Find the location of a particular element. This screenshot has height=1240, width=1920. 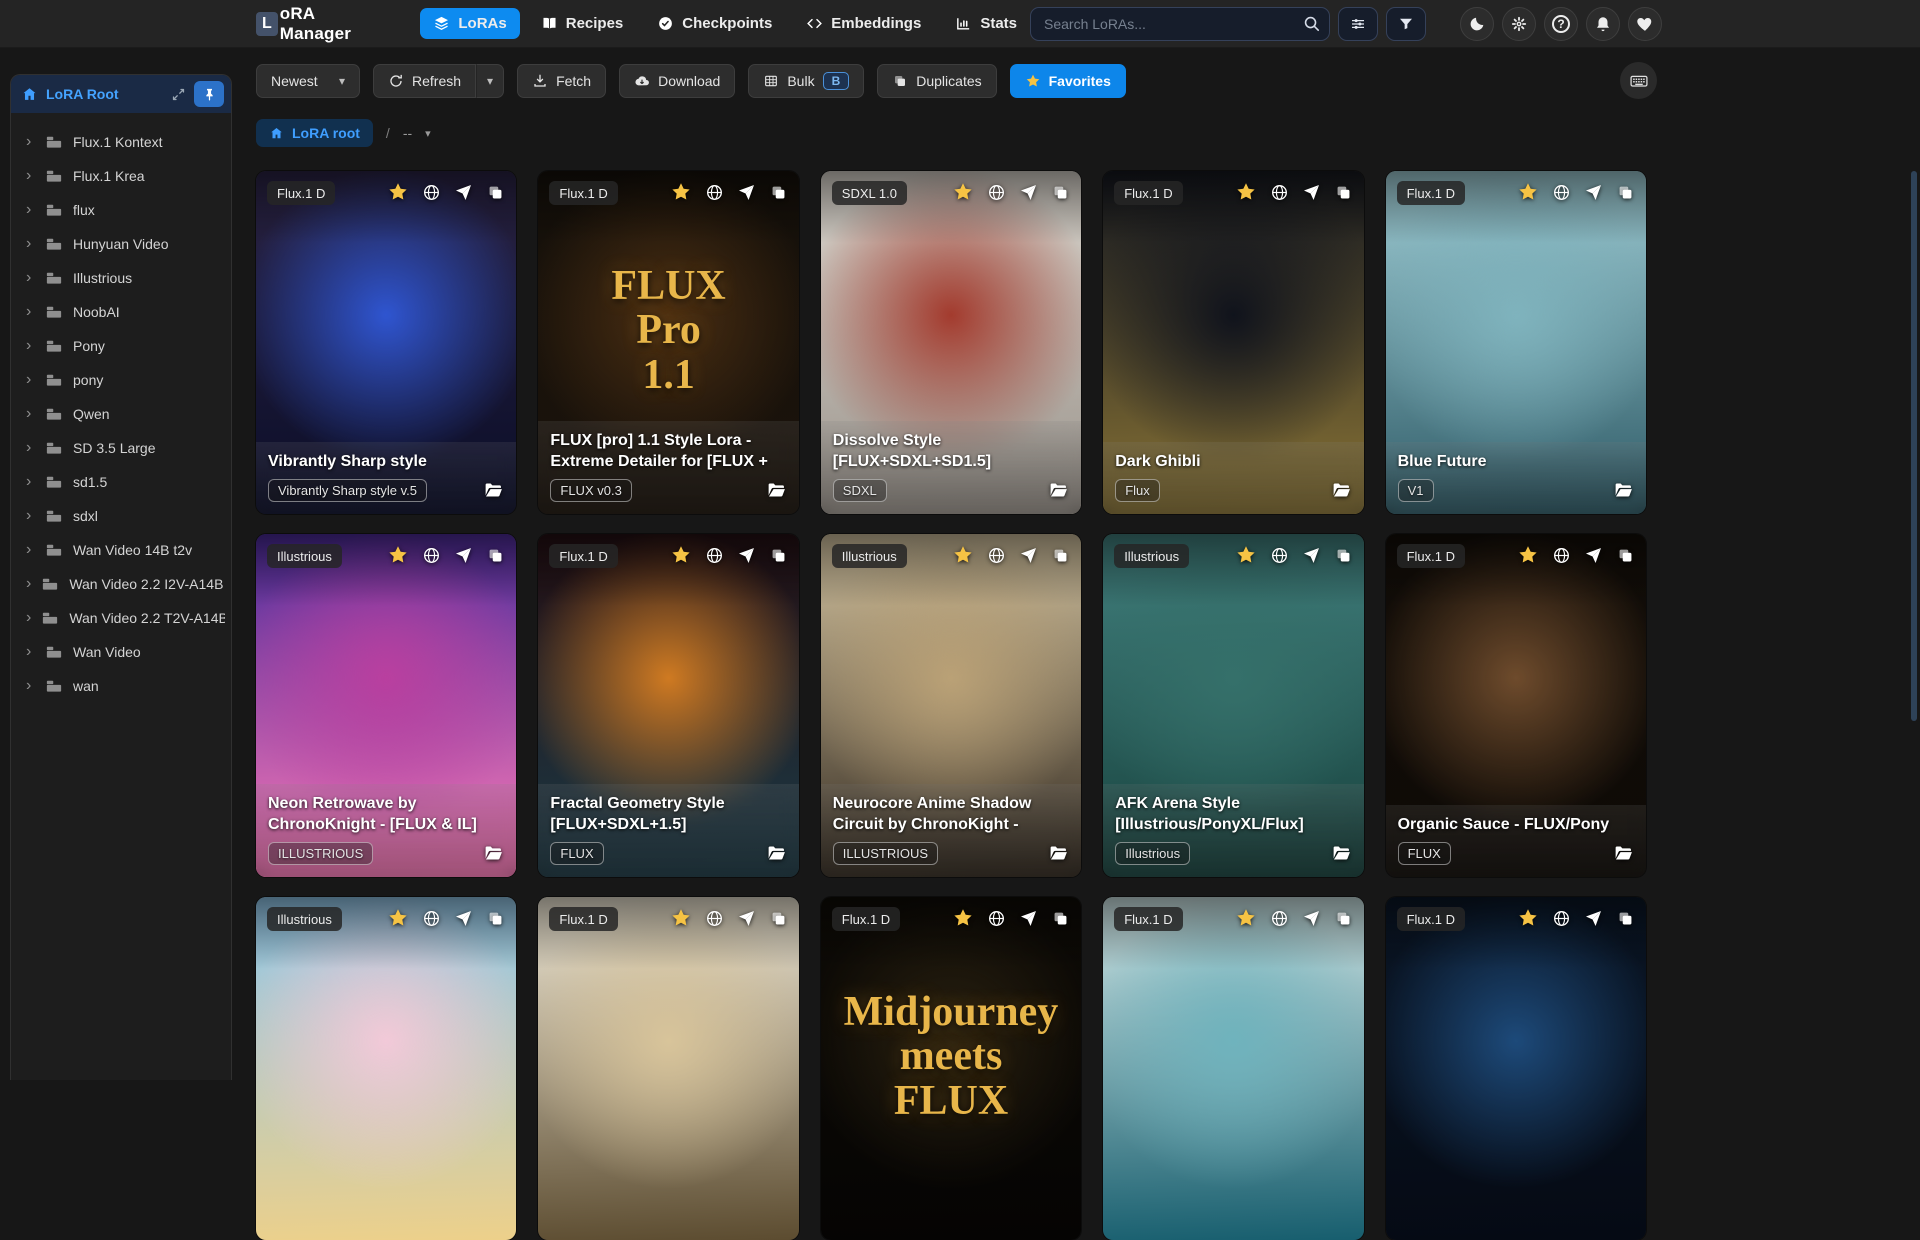

nav-tab-recipes: Recipes is located at coordinates (582, 23).